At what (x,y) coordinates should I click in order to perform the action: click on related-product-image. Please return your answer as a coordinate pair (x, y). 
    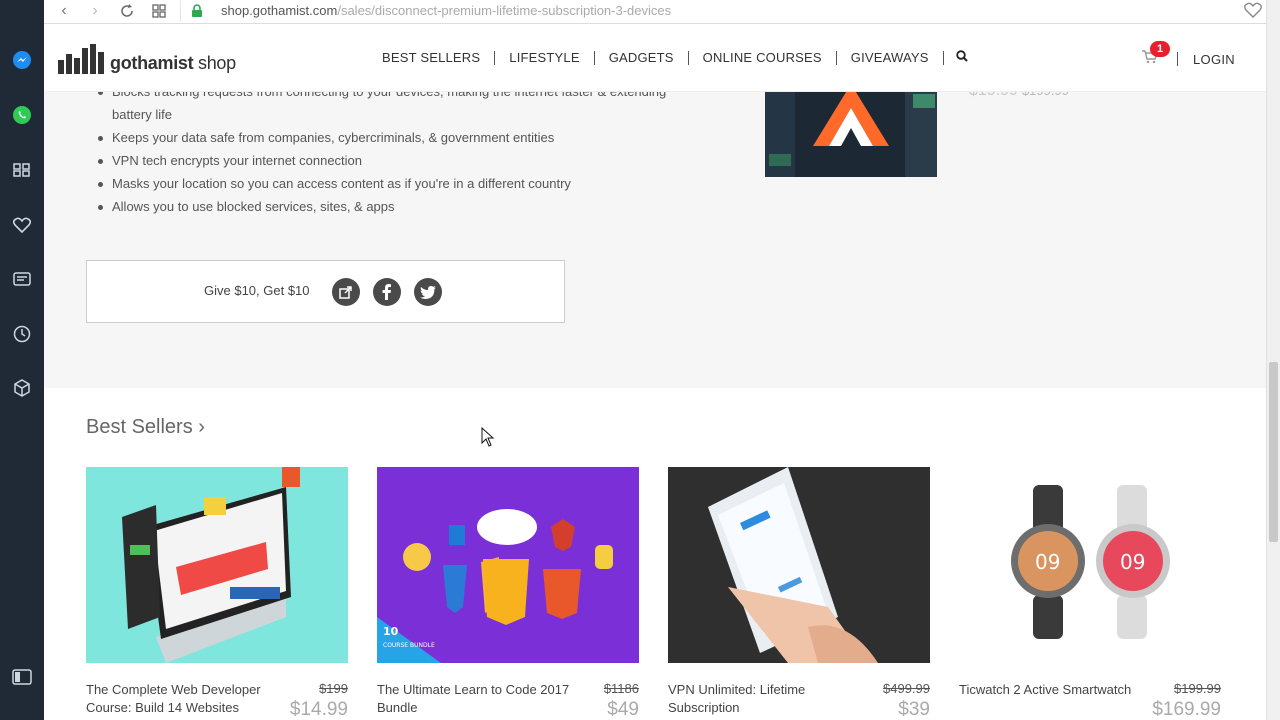
    Looking at the image, I should click on (851, 130).